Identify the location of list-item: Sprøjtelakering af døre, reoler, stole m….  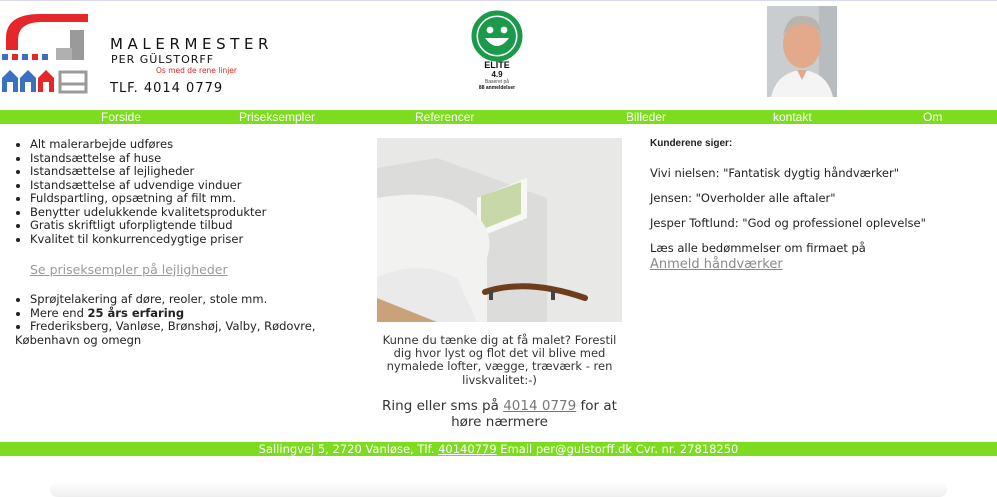
(180, 299).